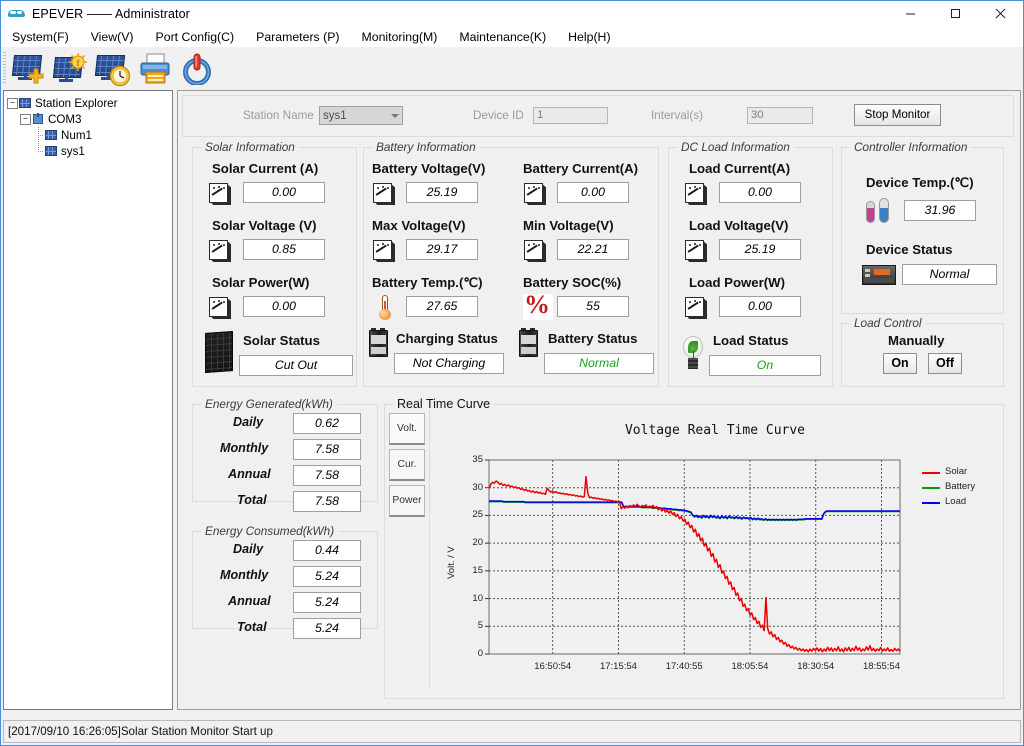 The width and height of the screenshot is (1024, 746). Describe the element at coordinates (327, 501) in the screenshot. I see `generated-total-value: 7.58` at that location.